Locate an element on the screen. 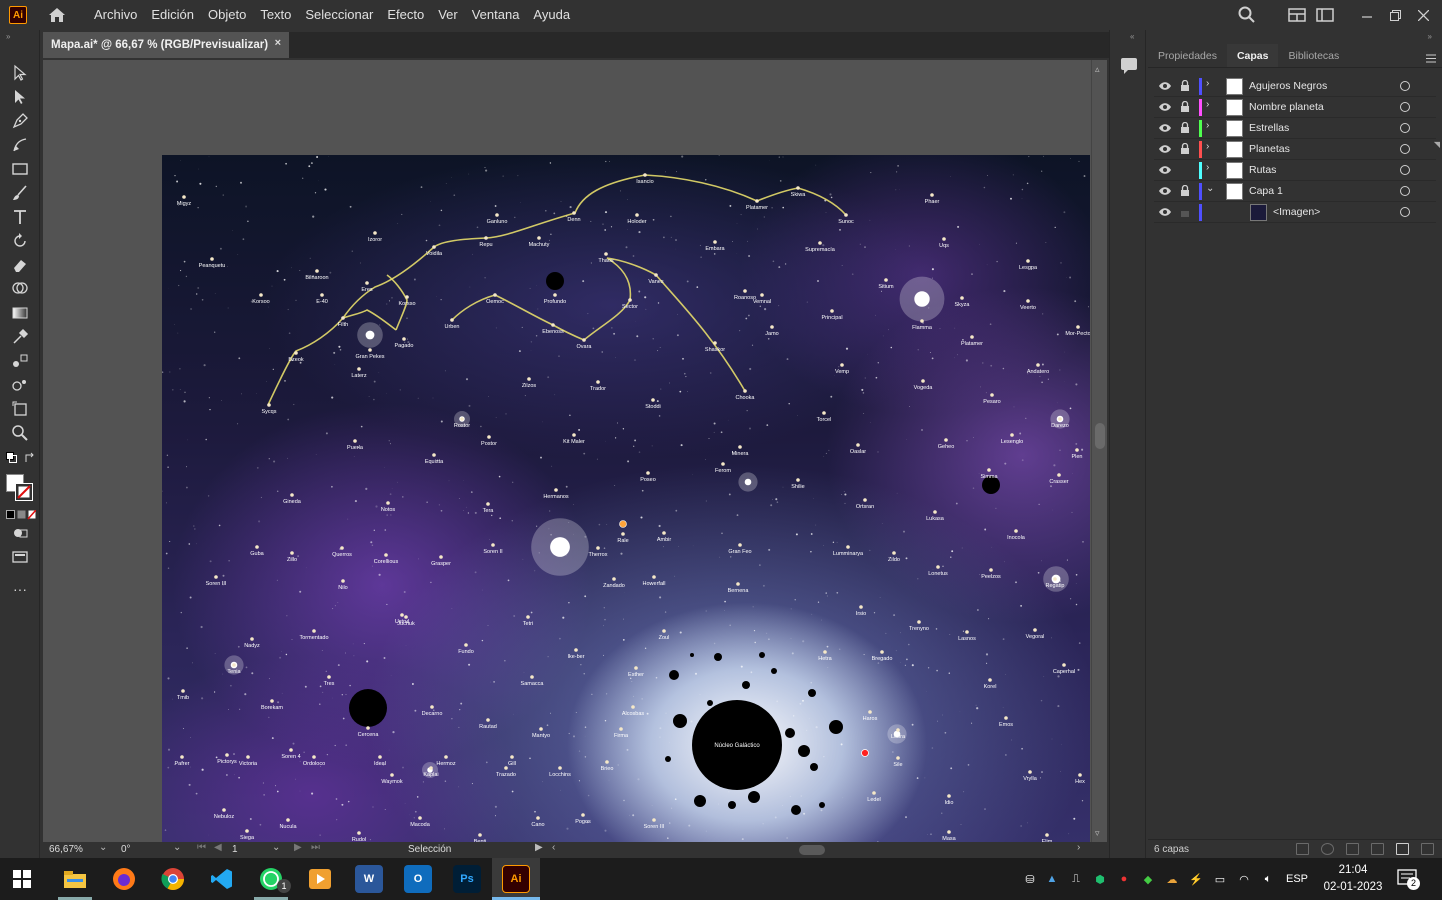 The width and height of the screenshot is (1442, 900). fill-stroke-swatches is located at coordinates (20, 488).